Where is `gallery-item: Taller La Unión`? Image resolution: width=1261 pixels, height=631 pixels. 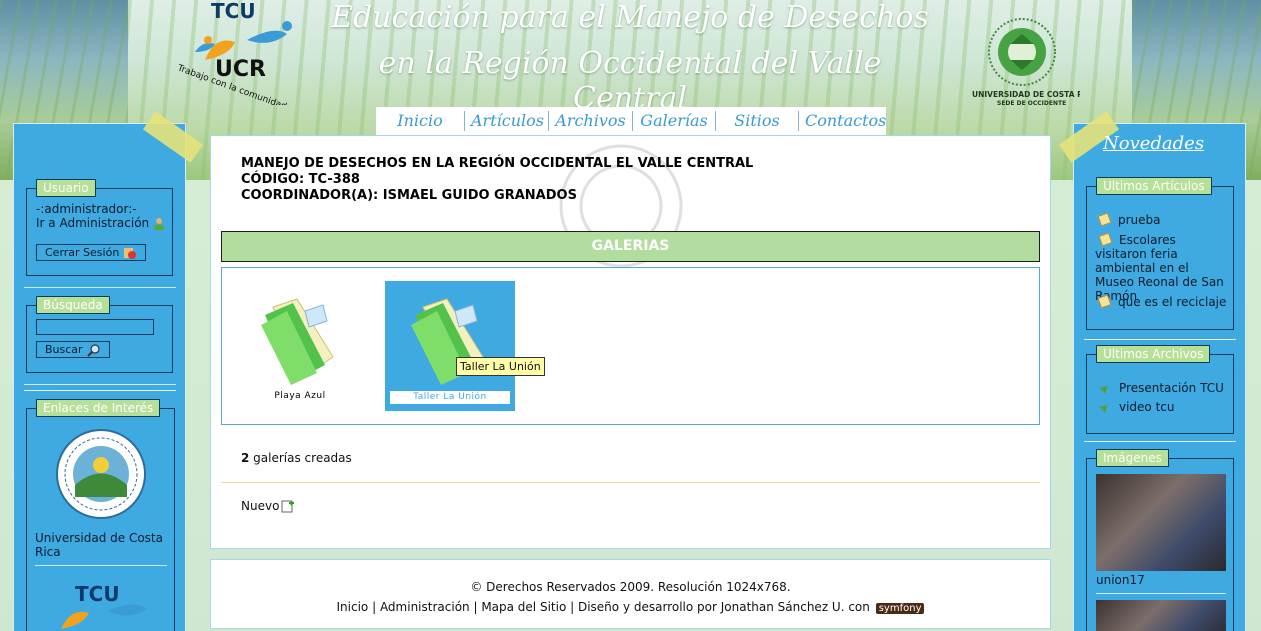
gallery-item: Taller La Unión is located at coordinates (450, 346).